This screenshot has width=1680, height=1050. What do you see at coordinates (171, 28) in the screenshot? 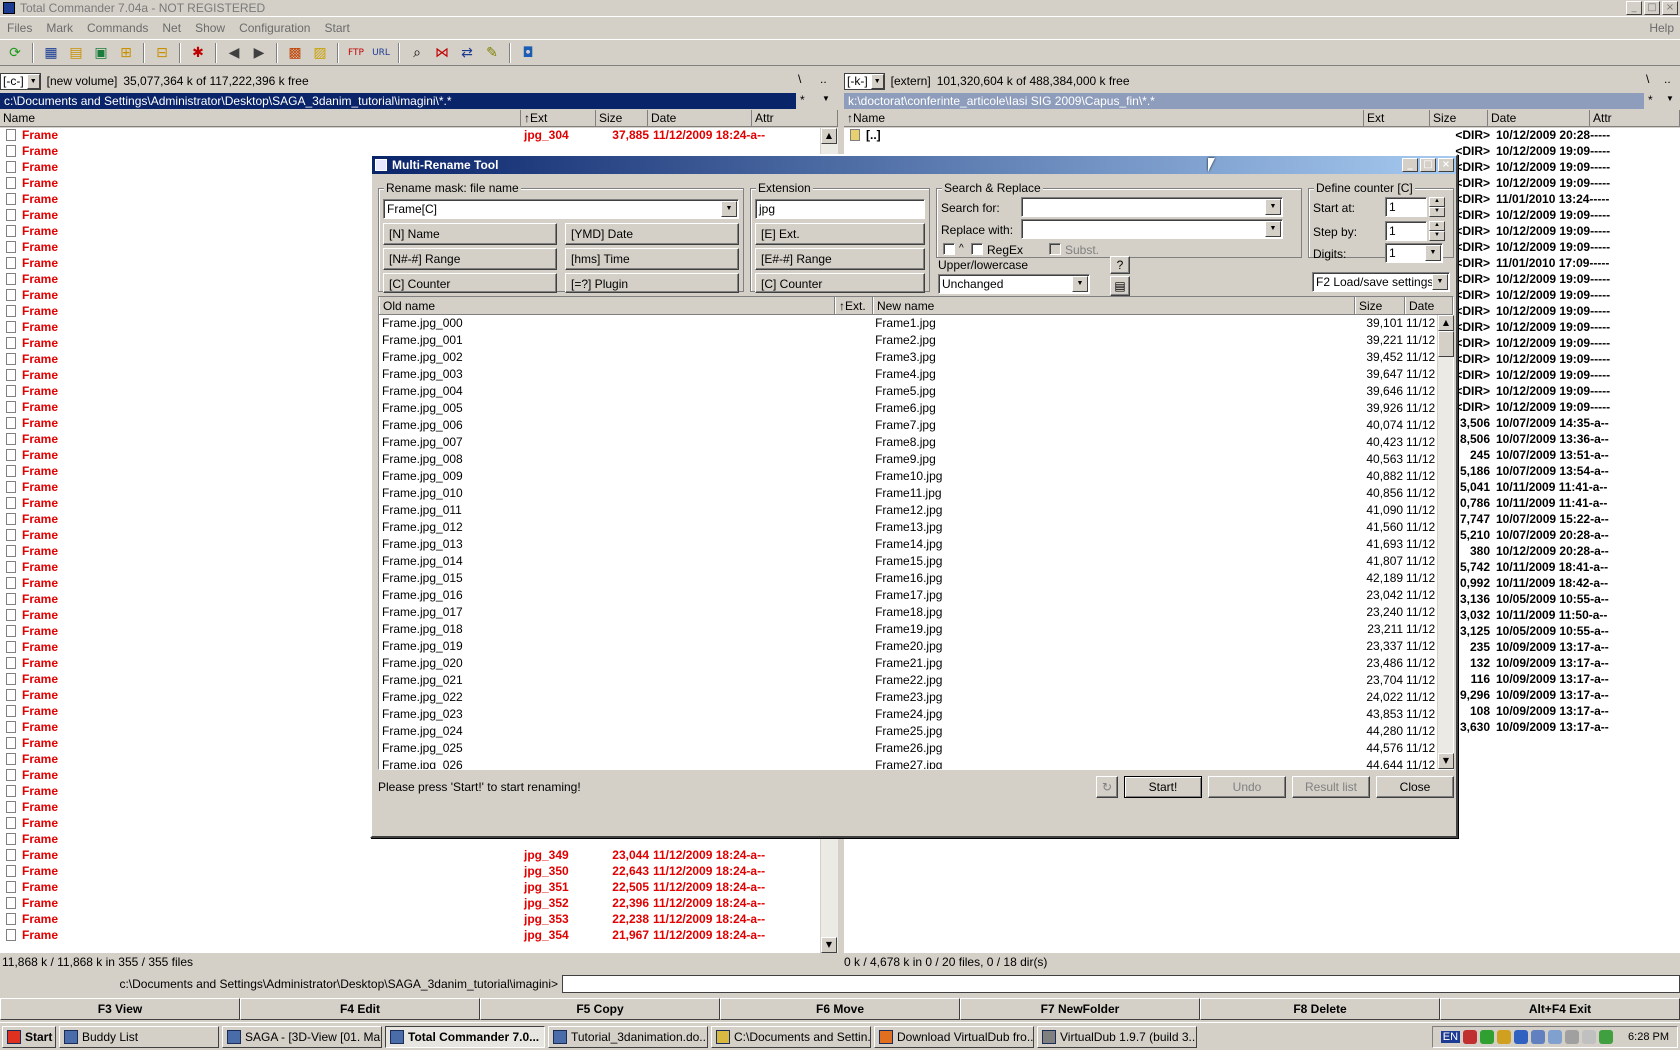
I see `menu-net: Net` at bounding box center [171, 28].